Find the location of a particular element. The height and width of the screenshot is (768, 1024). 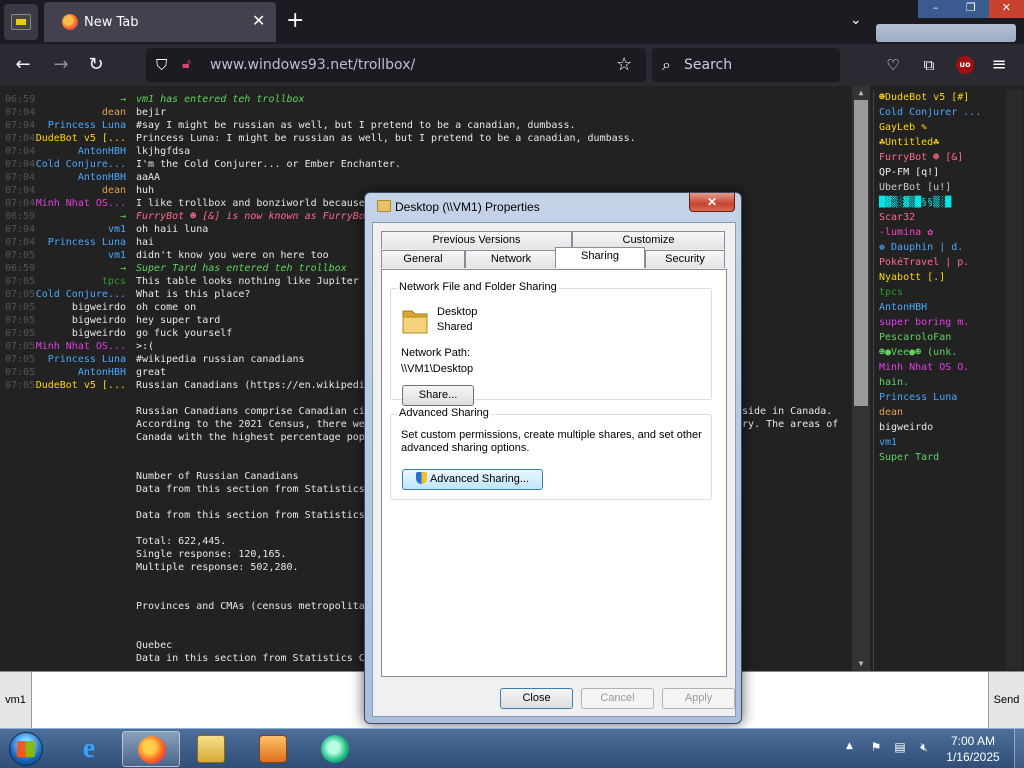

user-list-item: ☻DudeBot v5 [#] is located at coordinates (948, 97).